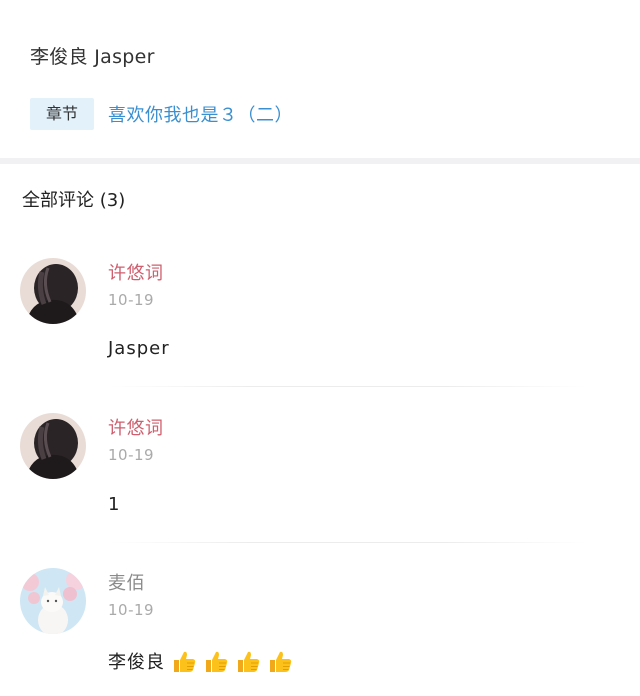  What do you see at coordinates (62, 114) in the screenshot?
I see `chapter-tag: 章节` at bounding box center [62, 114].